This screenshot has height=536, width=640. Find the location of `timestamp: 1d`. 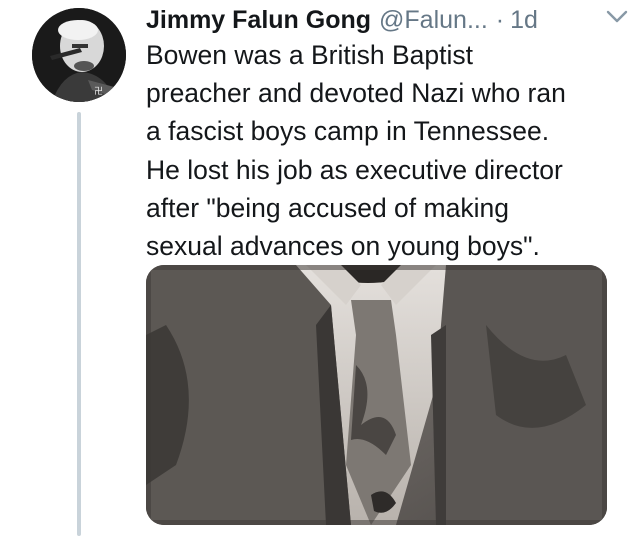

timestamp: 1d is located at coordinates (524, 20).